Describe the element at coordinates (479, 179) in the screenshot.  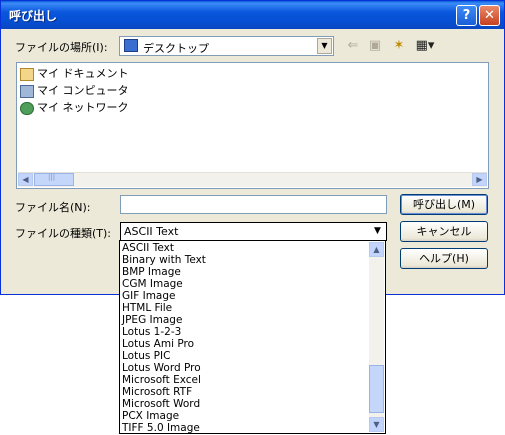
I see `scroll-right-icon: ▶` at that location.